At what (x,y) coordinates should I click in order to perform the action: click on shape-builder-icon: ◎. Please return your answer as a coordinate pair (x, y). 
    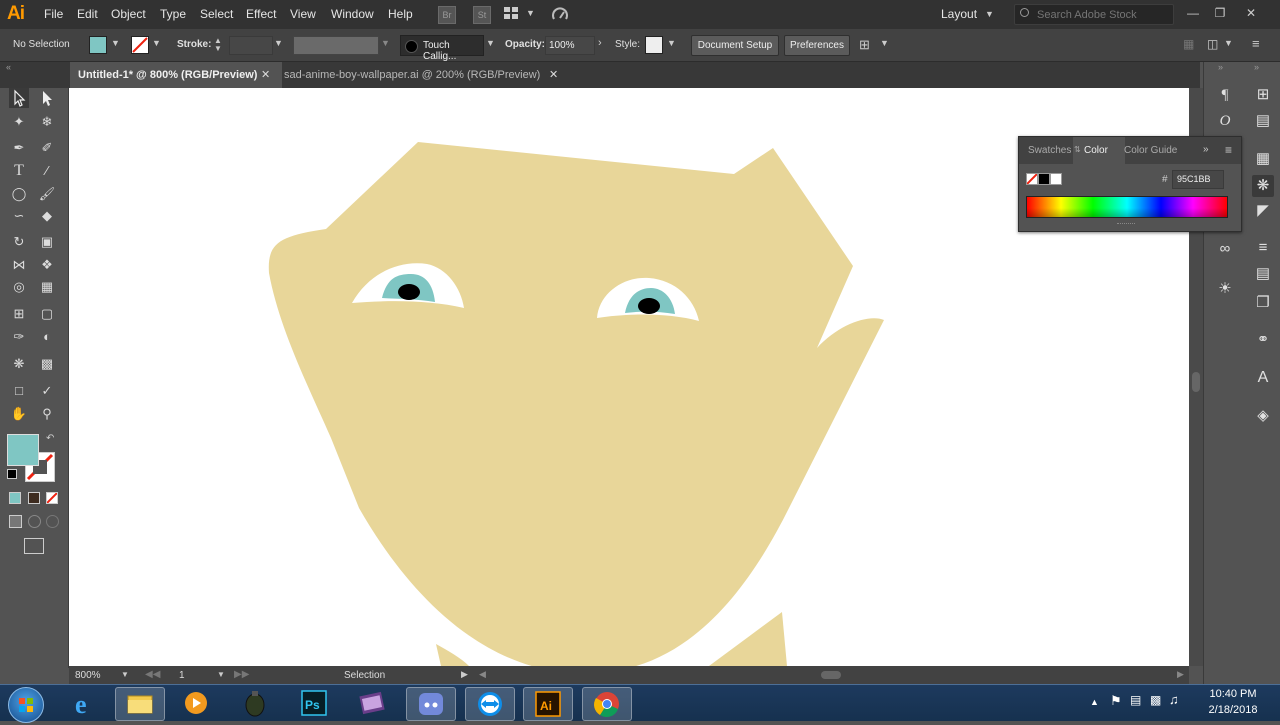
    Looking at the image, I should click on (19, 287).